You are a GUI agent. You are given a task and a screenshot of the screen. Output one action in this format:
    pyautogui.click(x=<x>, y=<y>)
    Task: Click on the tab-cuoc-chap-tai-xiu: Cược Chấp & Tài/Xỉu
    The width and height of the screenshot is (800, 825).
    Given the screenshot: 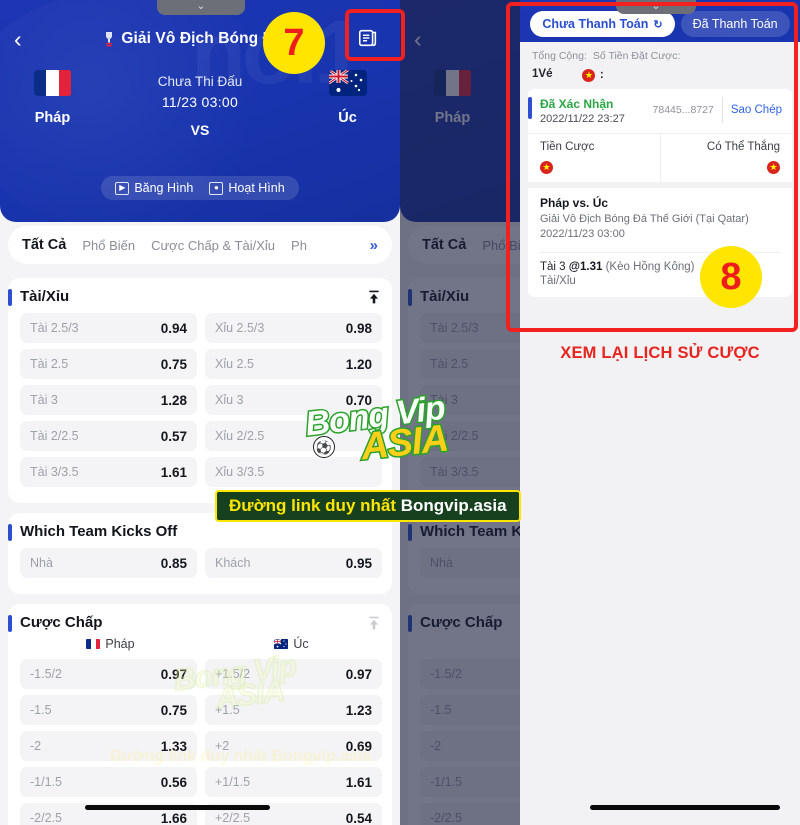 What is the action you would take?
    pyautogui.click(x=213, y=245)
    